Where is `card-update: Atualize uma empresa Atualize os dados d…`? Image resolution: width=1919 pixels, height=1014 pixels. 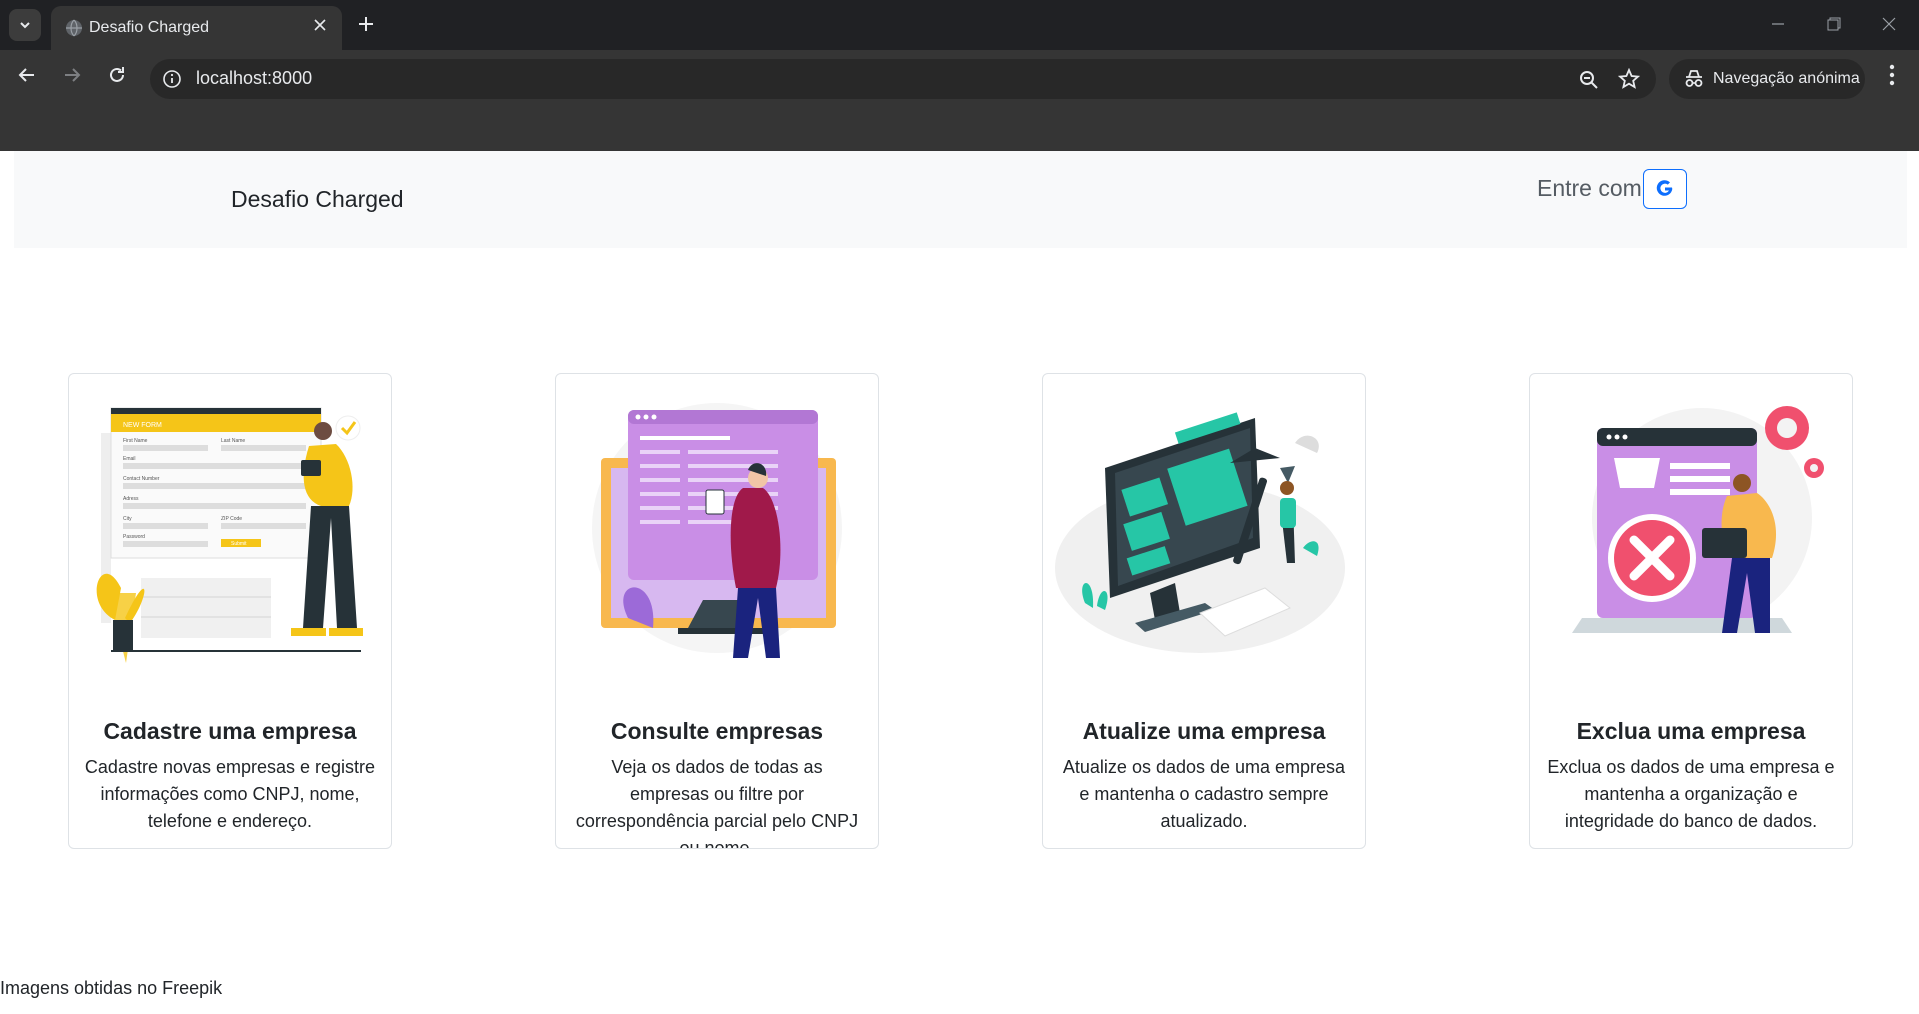 card-update: Atualize uma empresa Atualize os dados d… is located at coordinates (1204, 611).